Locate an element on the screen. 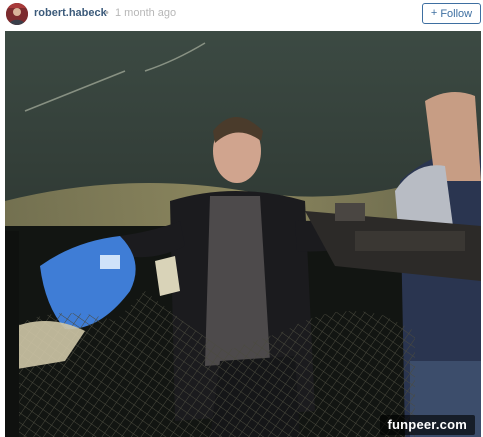  watermark-text: funpeer.com is located at coordinates (427, 425).